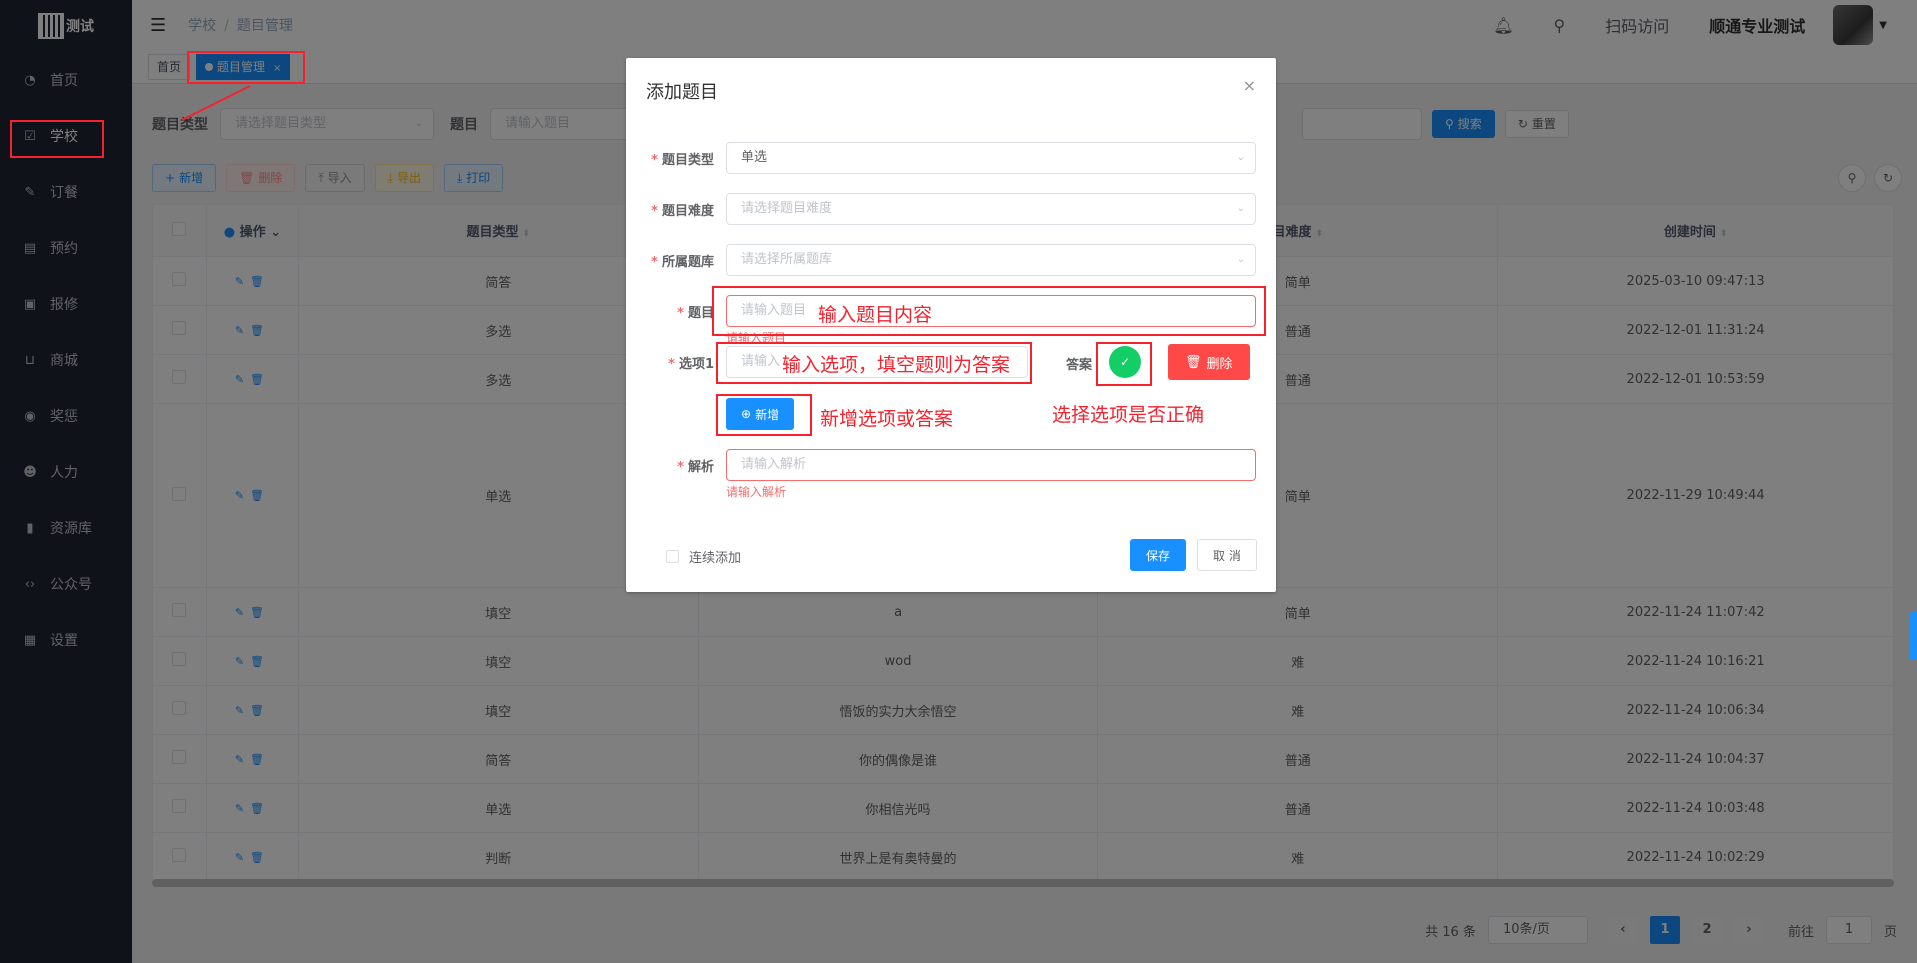  I want to click on analysis-error: 请输入解析, so click(756, 492).